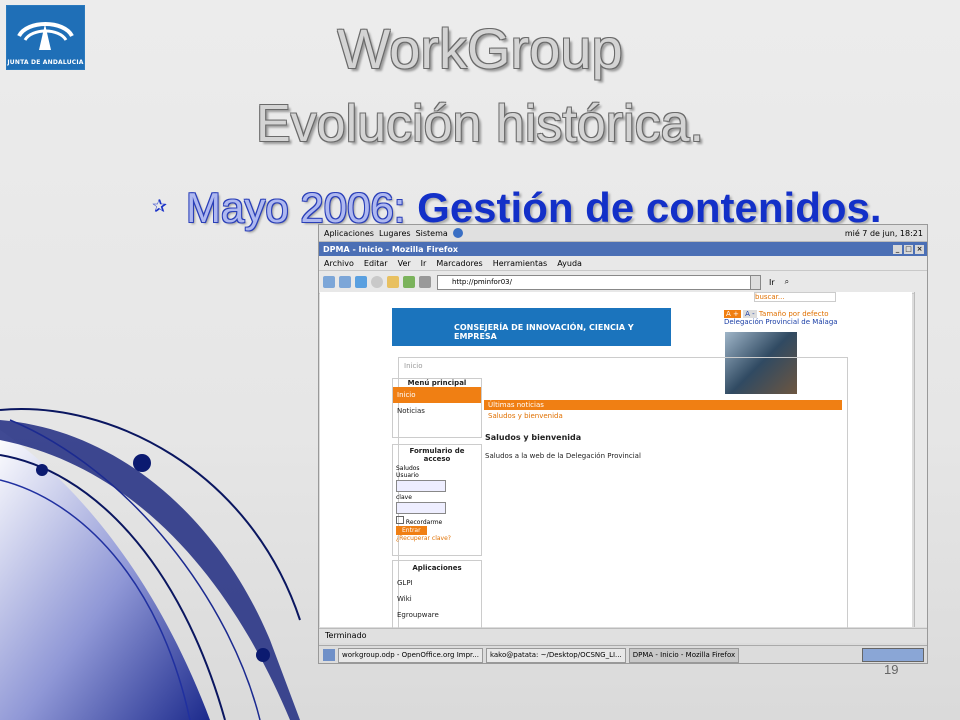 The image size is (960, 720). What do you see at coordinates (772, 282) in the screenshot?
I see `go-button: Ir` at bounding box center [772, 282].